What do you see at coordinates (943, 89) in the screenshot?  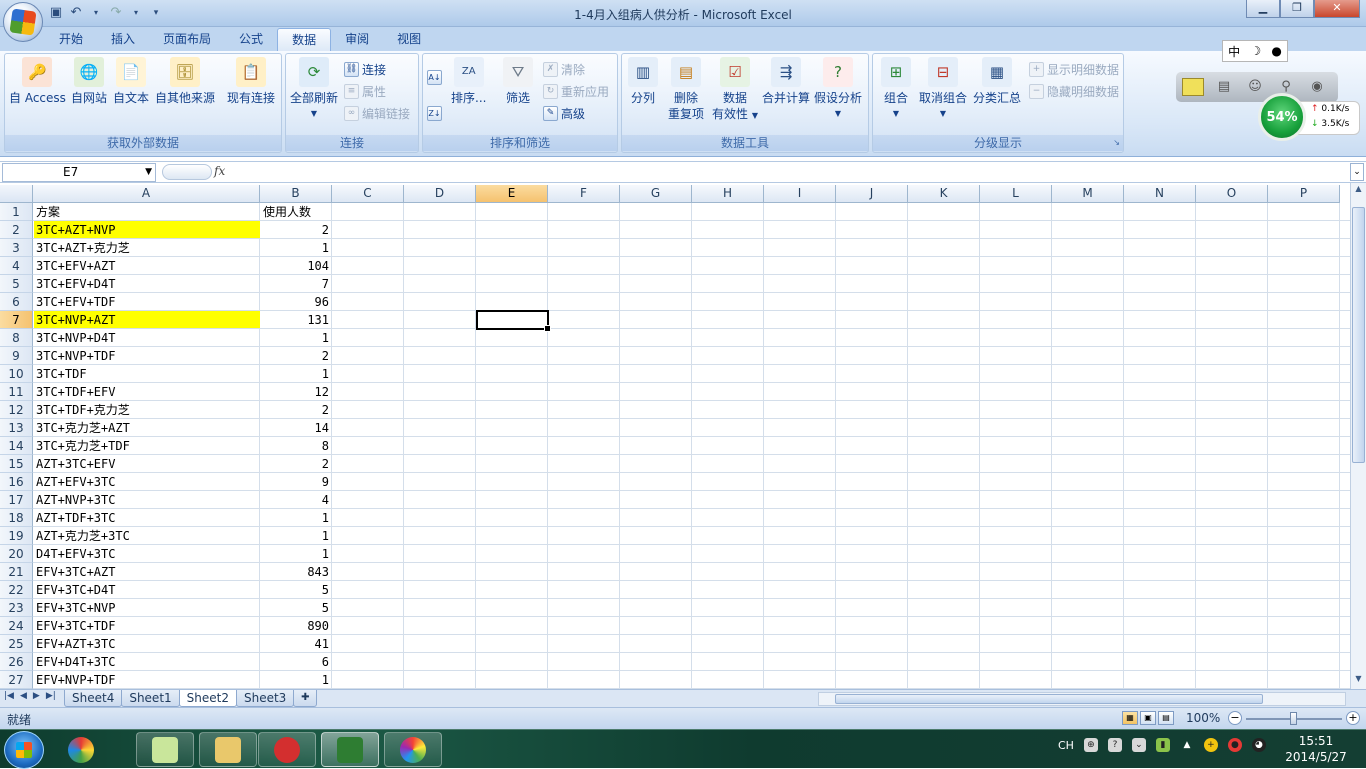 I see `ungroup-button: ⊟ 取消组合 ▼` at bounding box center [943, 89].